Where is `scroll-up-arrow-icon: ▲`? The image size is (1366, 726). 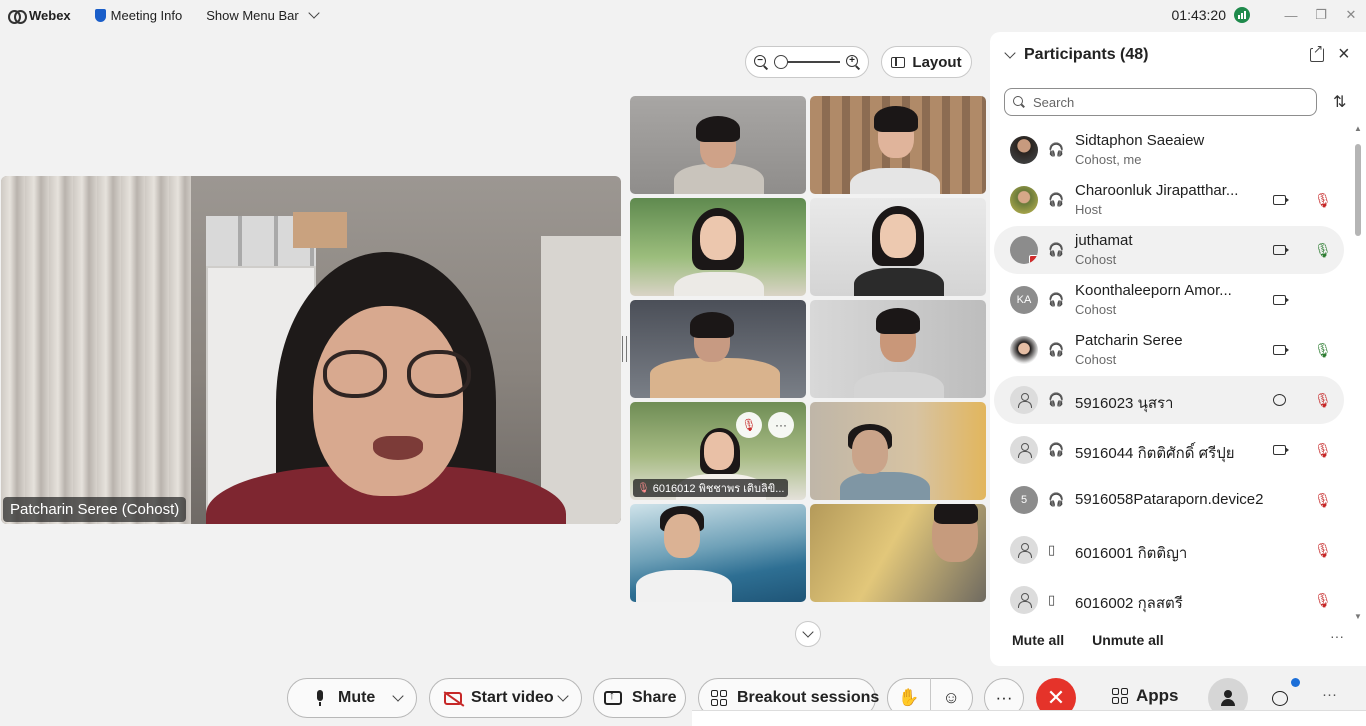
scroll-up-arrow-icon: ▲ is located at coordinates (1358, 128).